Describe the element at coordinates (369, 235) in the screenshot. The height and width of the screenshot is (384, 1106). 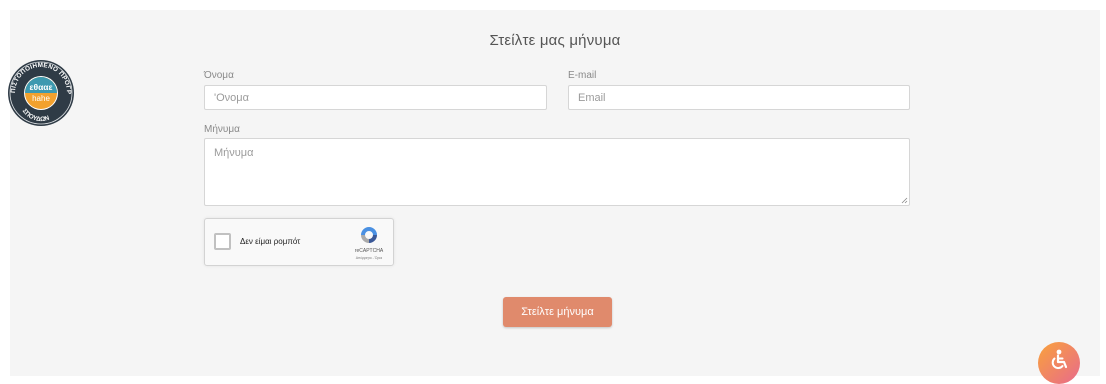
I see `recaptcha-logo-icon` at that location.